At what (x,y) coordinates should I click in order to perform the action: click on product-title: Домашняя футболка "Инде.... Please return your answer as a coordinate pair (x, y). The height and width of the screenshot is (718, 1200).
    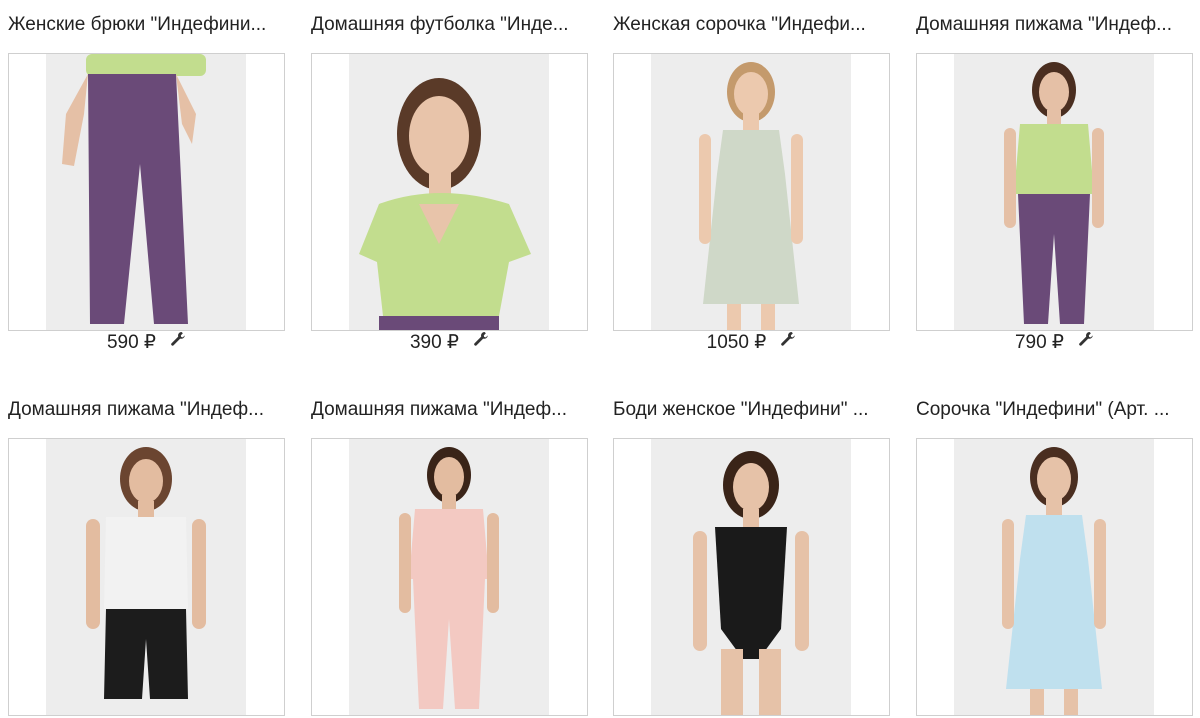
    Looking at the image, I should click on (449, 25).